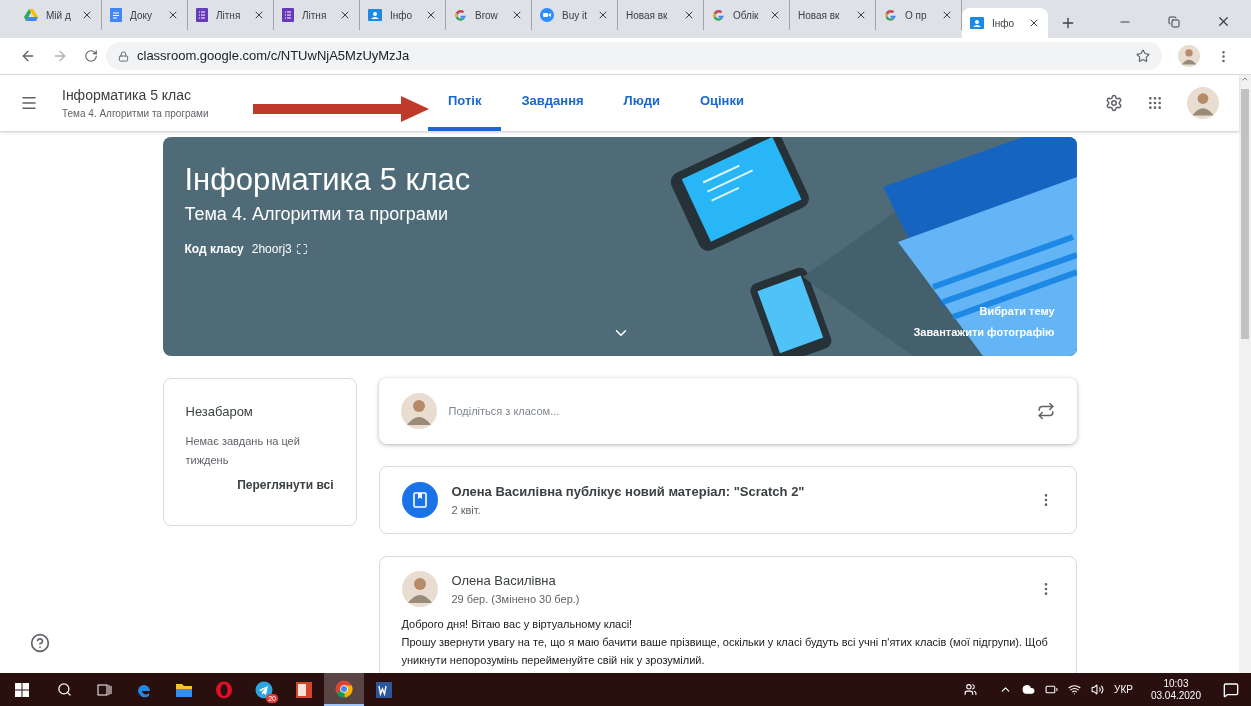 This screenshot has height=706, width=1251. I want to click on browser-tab: Brow, so click(489, 15).